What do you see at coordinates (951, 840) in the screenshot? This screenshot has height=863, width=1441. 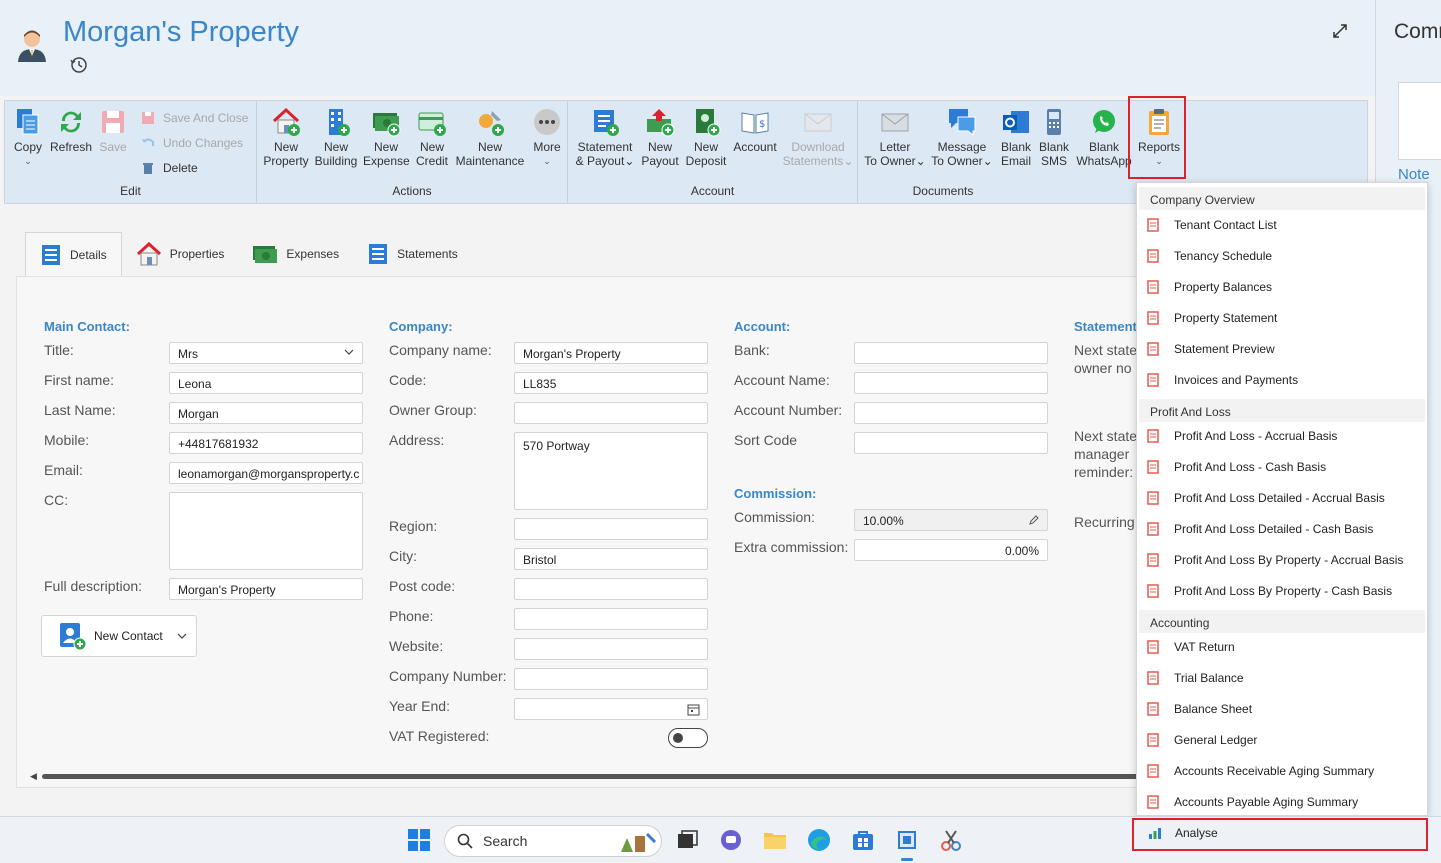 I see `snipping-tool-icon` at bounding box center [951, 840].